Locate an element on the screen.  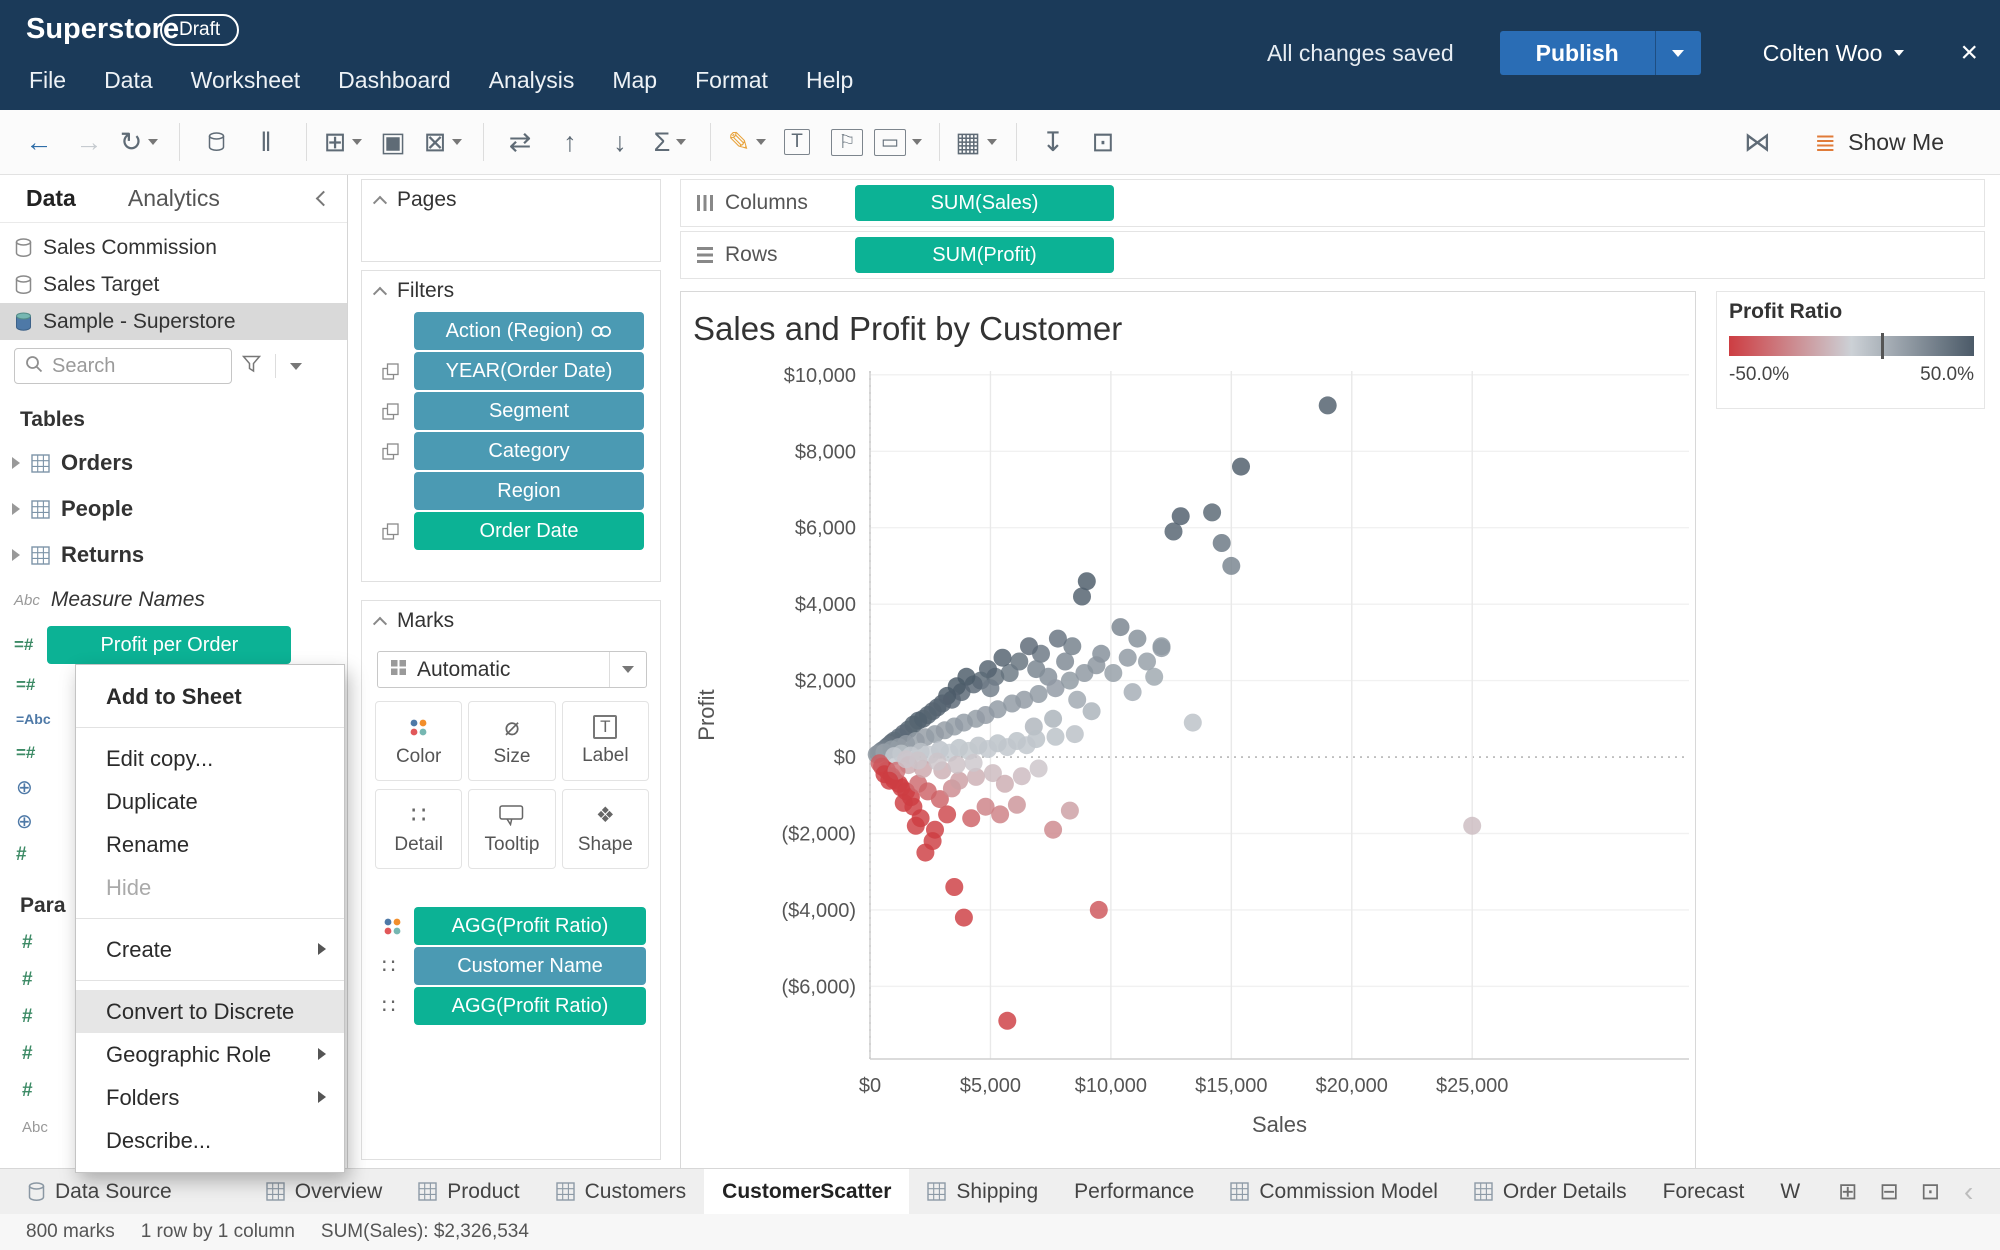
menu-worksheet: Worksheet is located at coordinates (246, 80).